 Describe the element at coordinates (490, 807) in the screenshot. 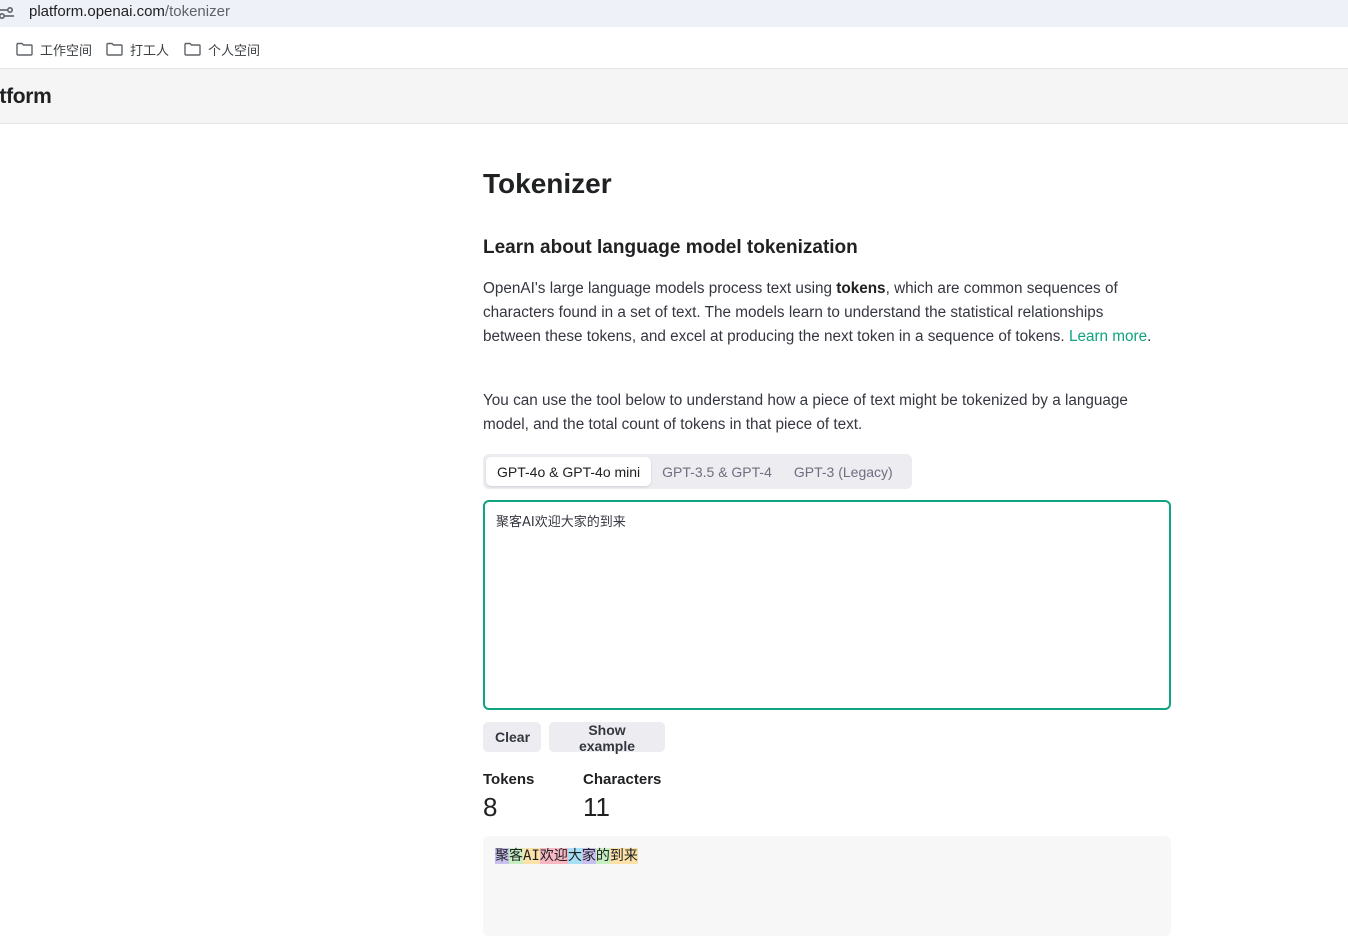

I see `tokens-count: 8` at that location.